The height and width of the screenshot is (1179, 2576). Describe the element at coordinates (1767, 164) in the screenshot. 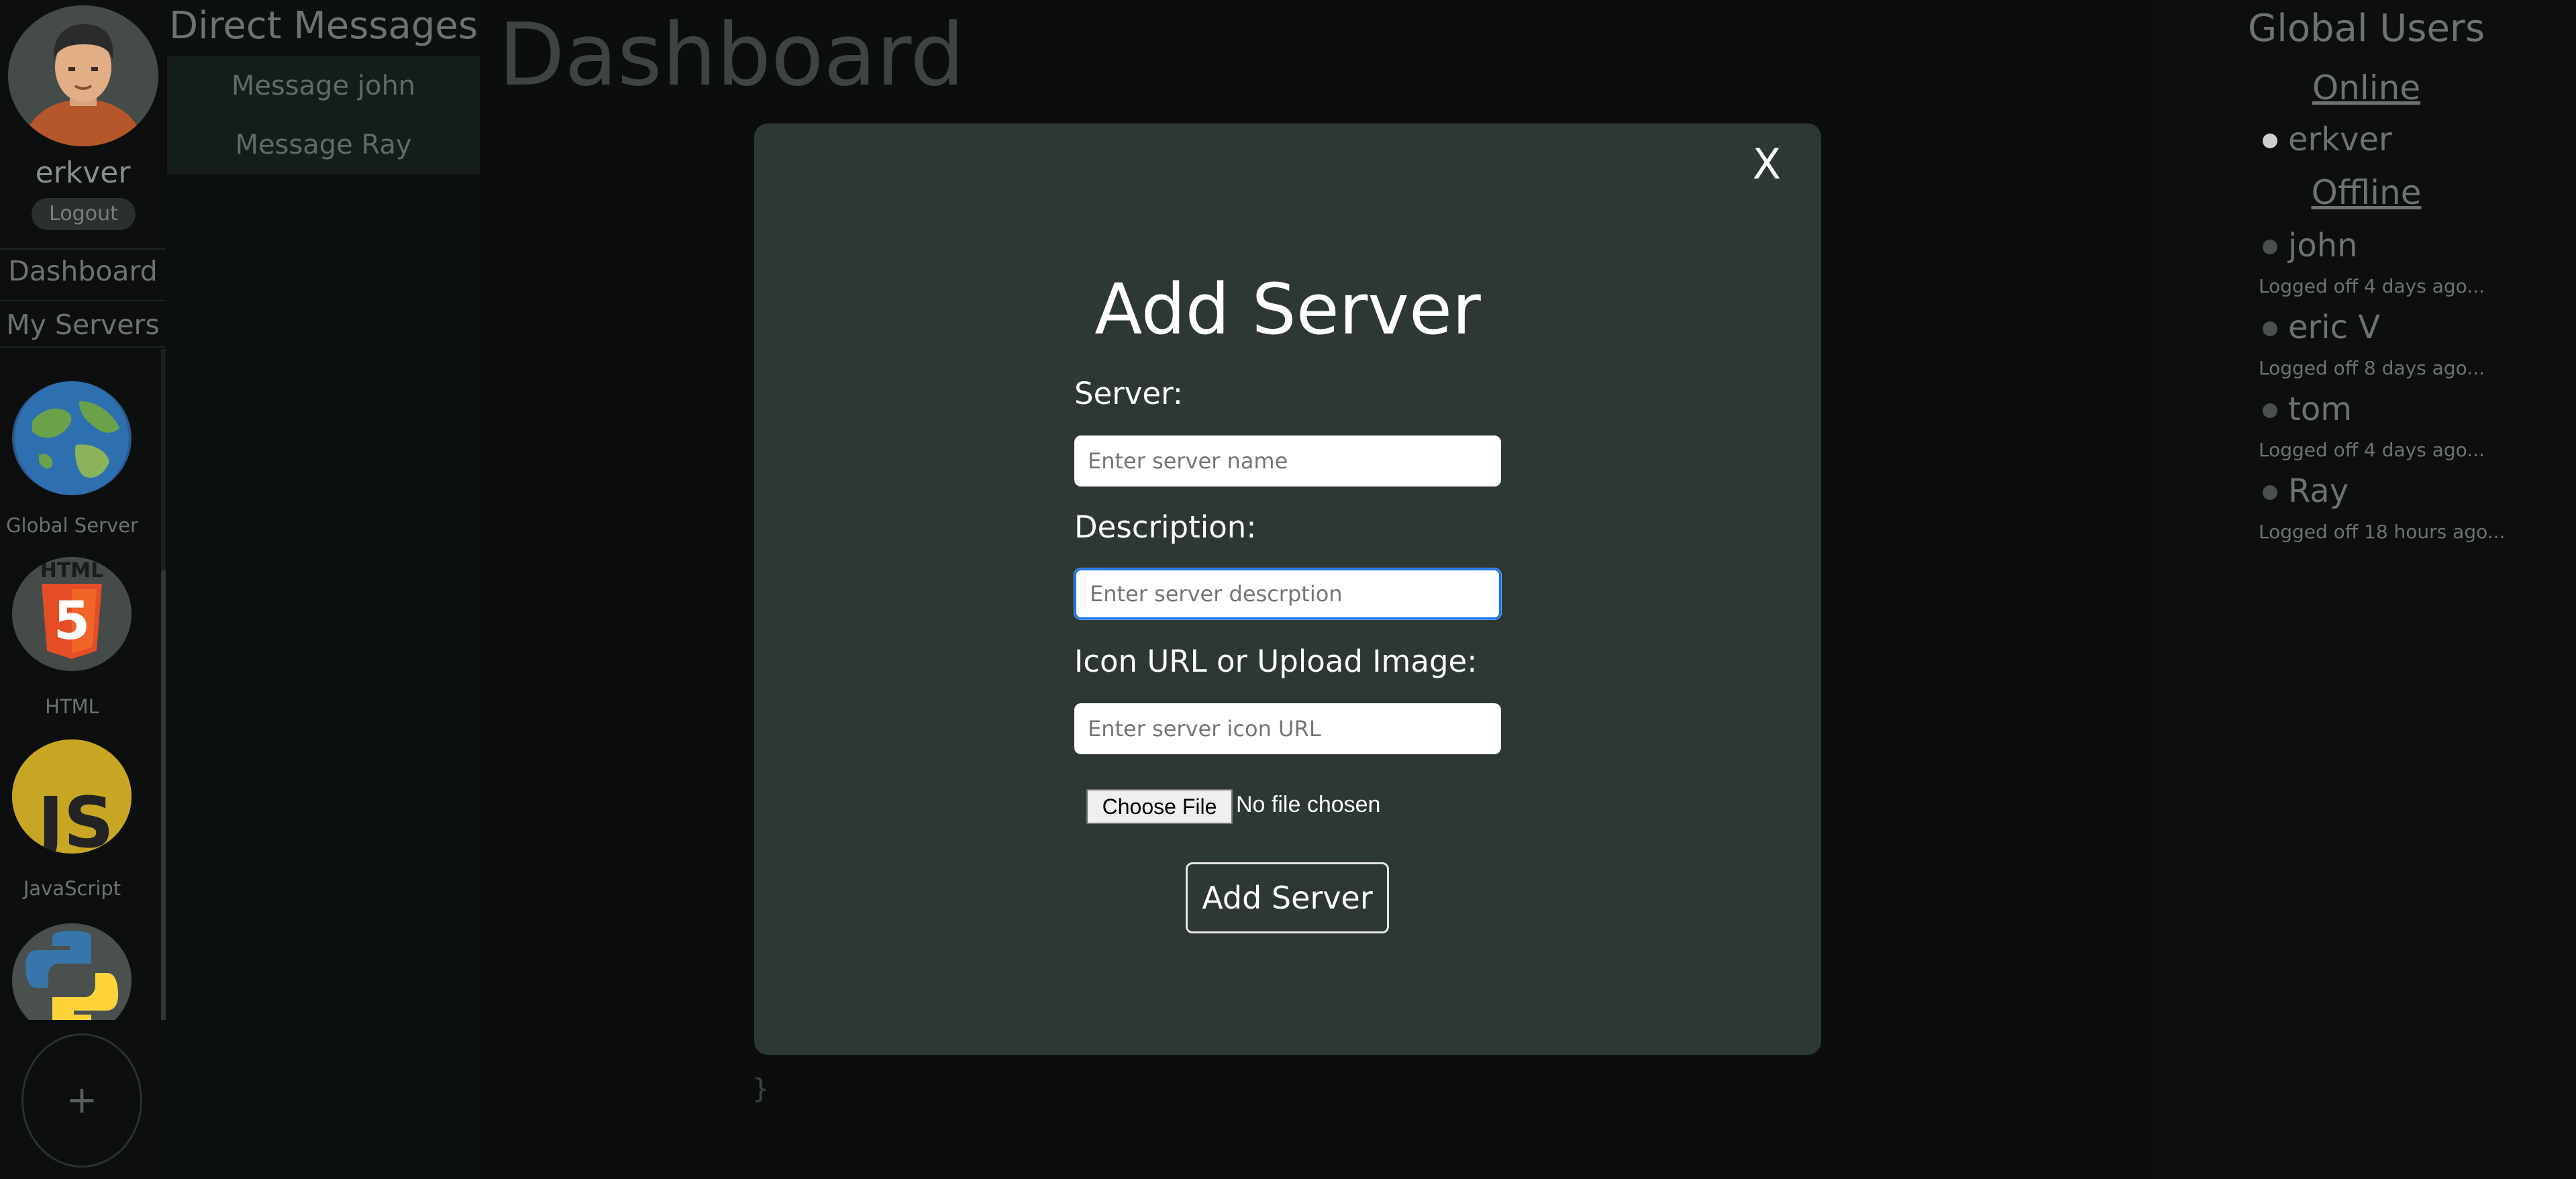

I see `close-button: X` at that location.